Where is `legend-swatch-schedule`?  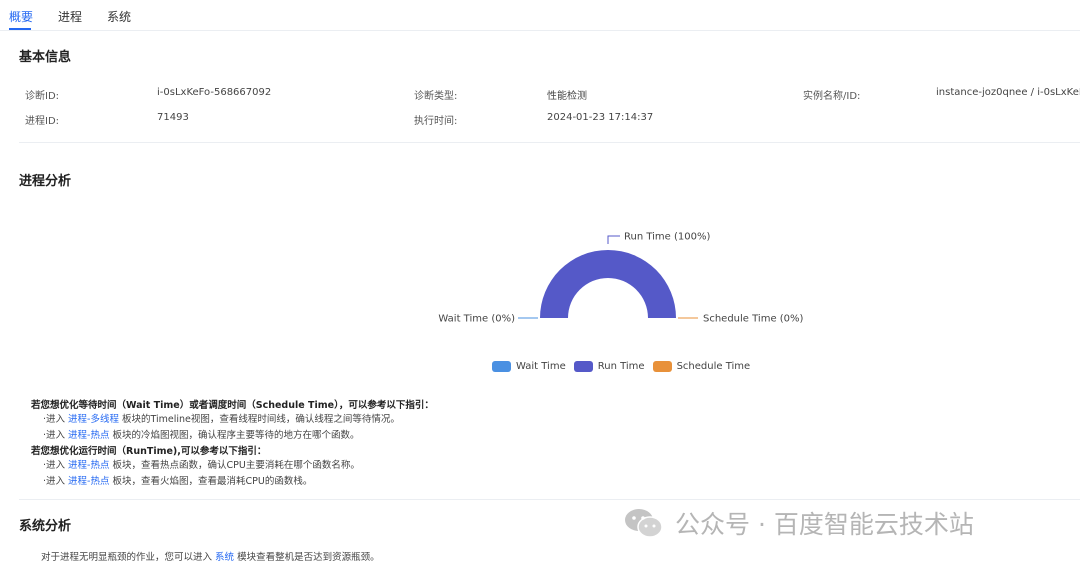 legend-swatch-schedule is located at coordinates (662, 366).